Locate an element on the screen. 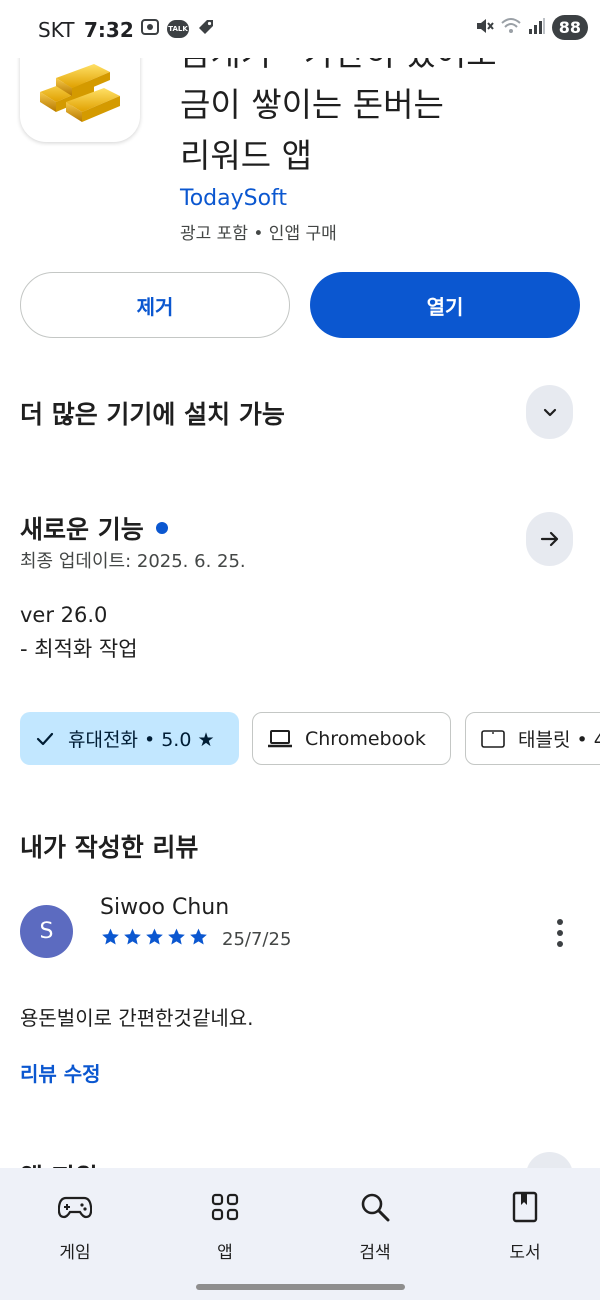  chip-label: 휴대전화 • 5.0 ★ is located at coordinates (141, 740).